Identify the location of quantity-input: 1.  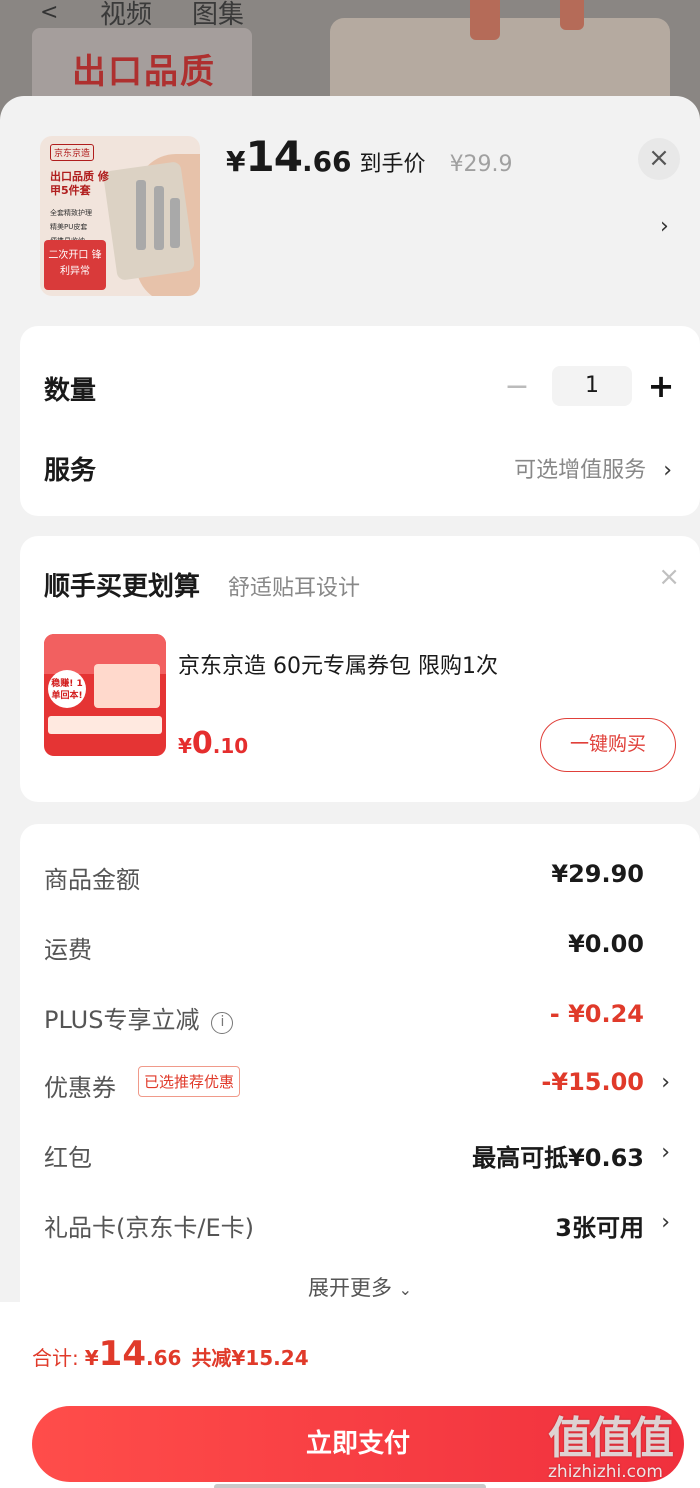
(592, 386).